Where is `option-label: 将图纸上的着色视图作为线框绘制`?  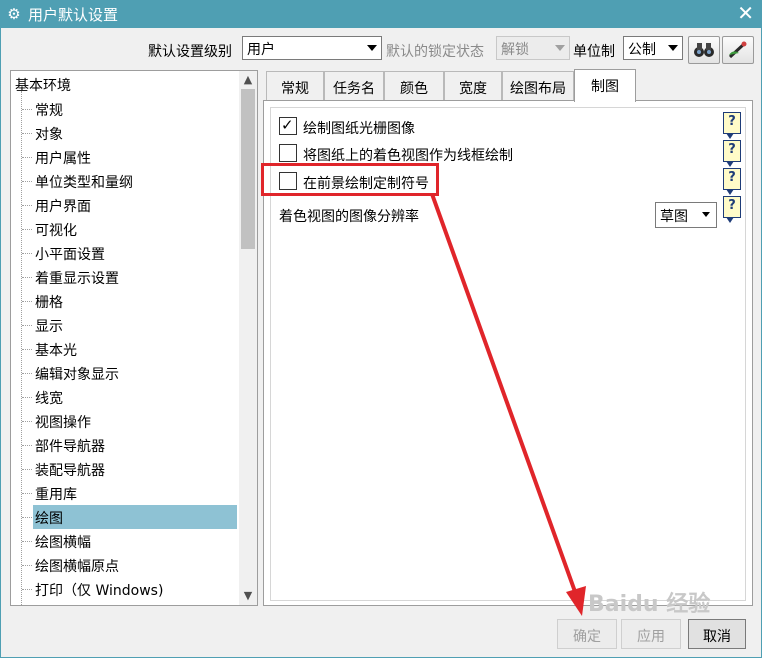
option-label: 将图纸上的着色视图作为线框绘制 is located at coordinates (408, 156).